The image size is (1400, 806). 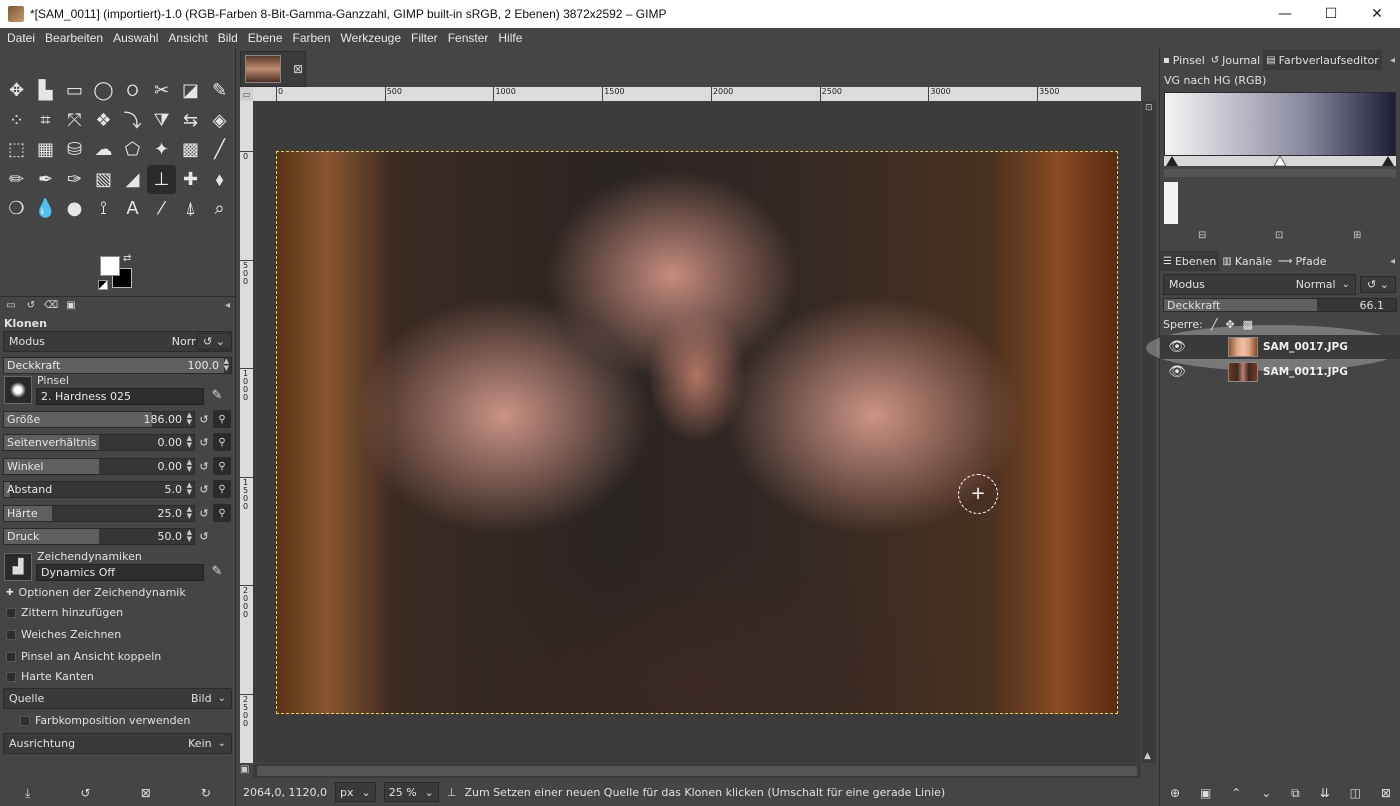 What do you see at coordinates (371, 38) in the screenshot?
I see `menu-werkzeuge: Werkzeuge` at bounding box center [371, 38].